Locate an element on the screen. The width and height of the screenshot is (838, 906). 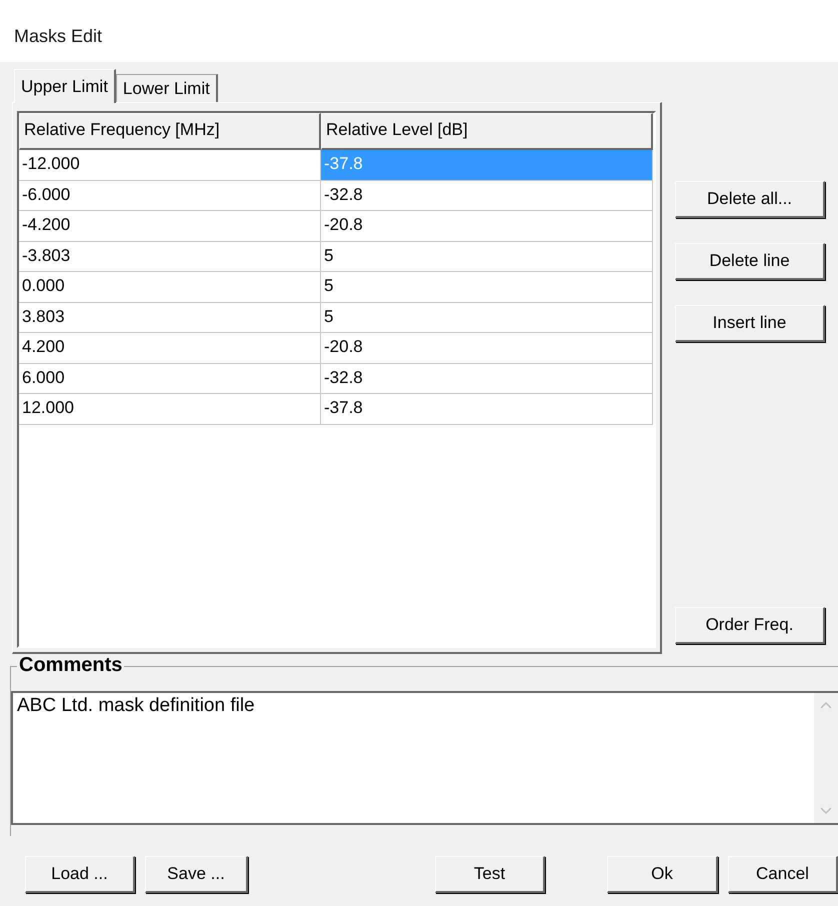
window-title: Masks Edit is located at coordinates (58, 36).